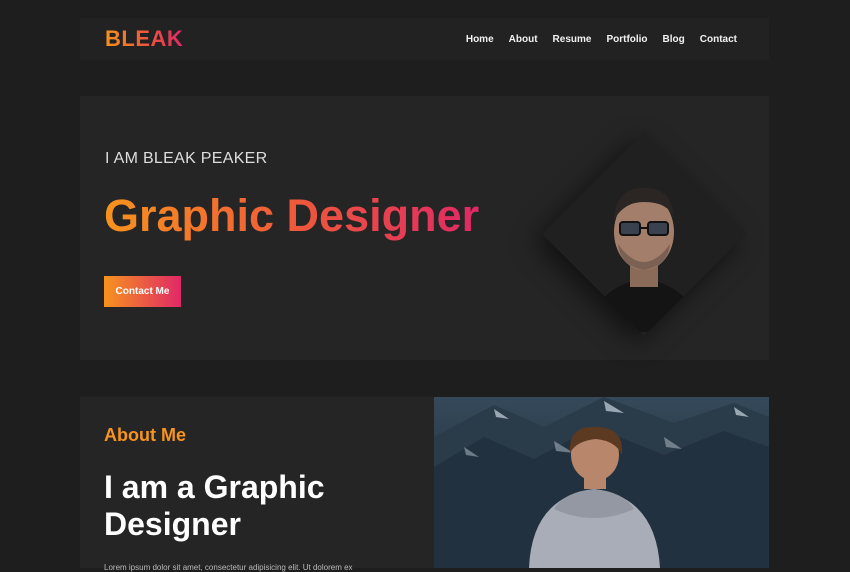 Image resolution: width=850 pixels, height=572 pixels. I want to click on portrait-image, so click(644, 234).